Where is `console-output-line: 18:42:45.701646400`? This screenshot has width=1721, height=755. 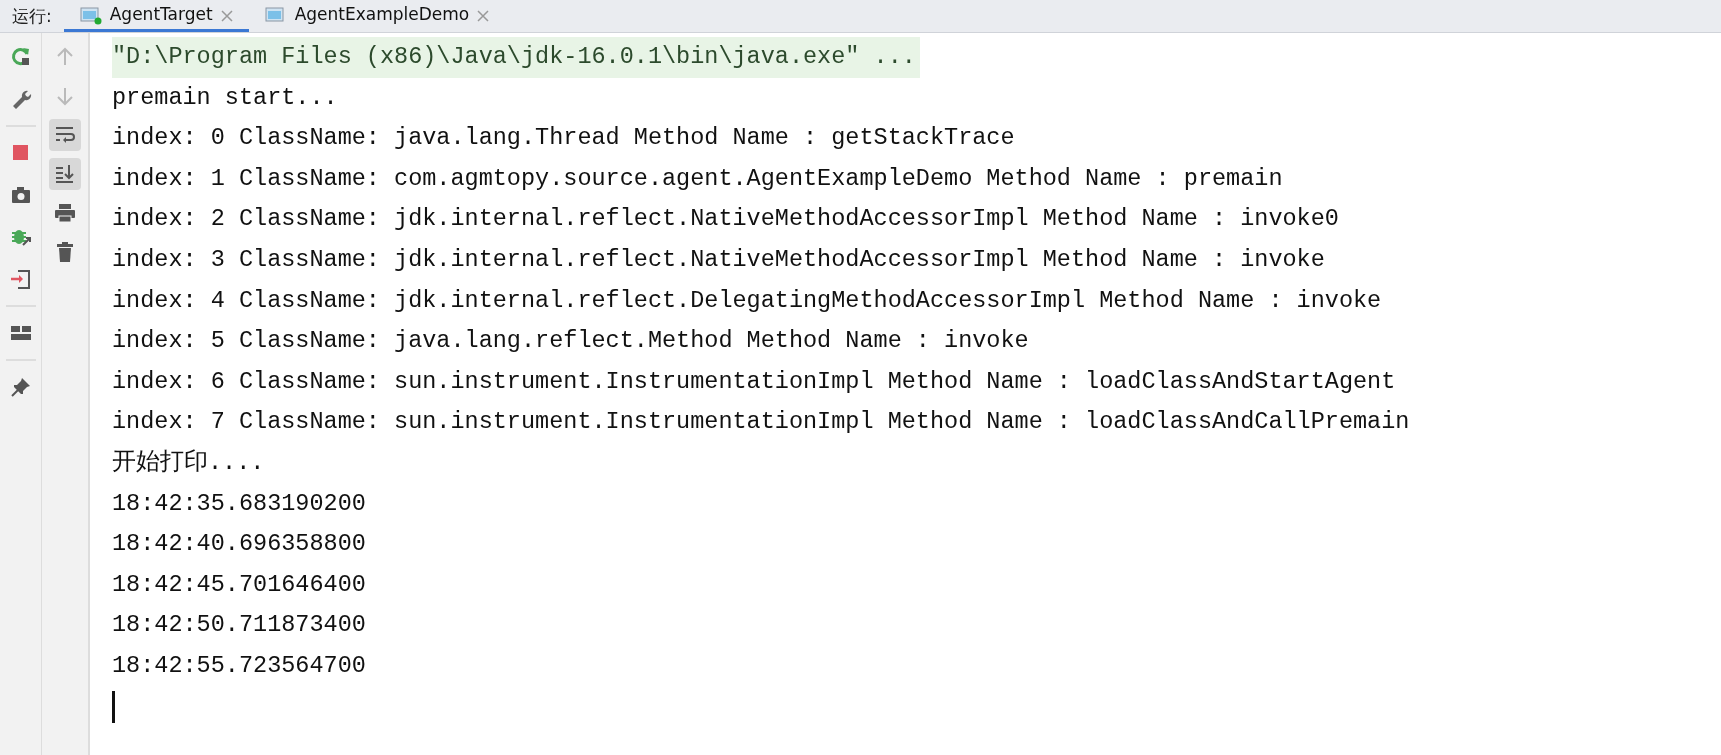 console-output-line: 18:42:45.701646400 is located at coordinates (239, 584).